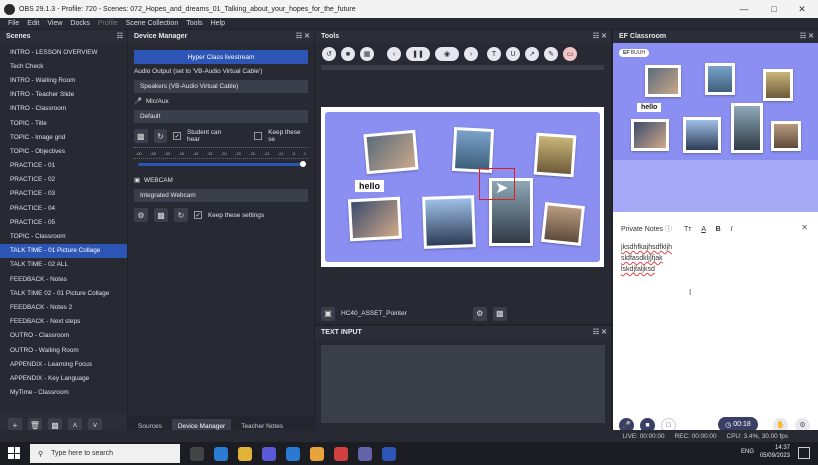 The height and width of the screenshot is (465, 818). What do you see at coordinates (13, 23) in the screenshot?
I see `menu-file: File` at bounding box center [13, 23].